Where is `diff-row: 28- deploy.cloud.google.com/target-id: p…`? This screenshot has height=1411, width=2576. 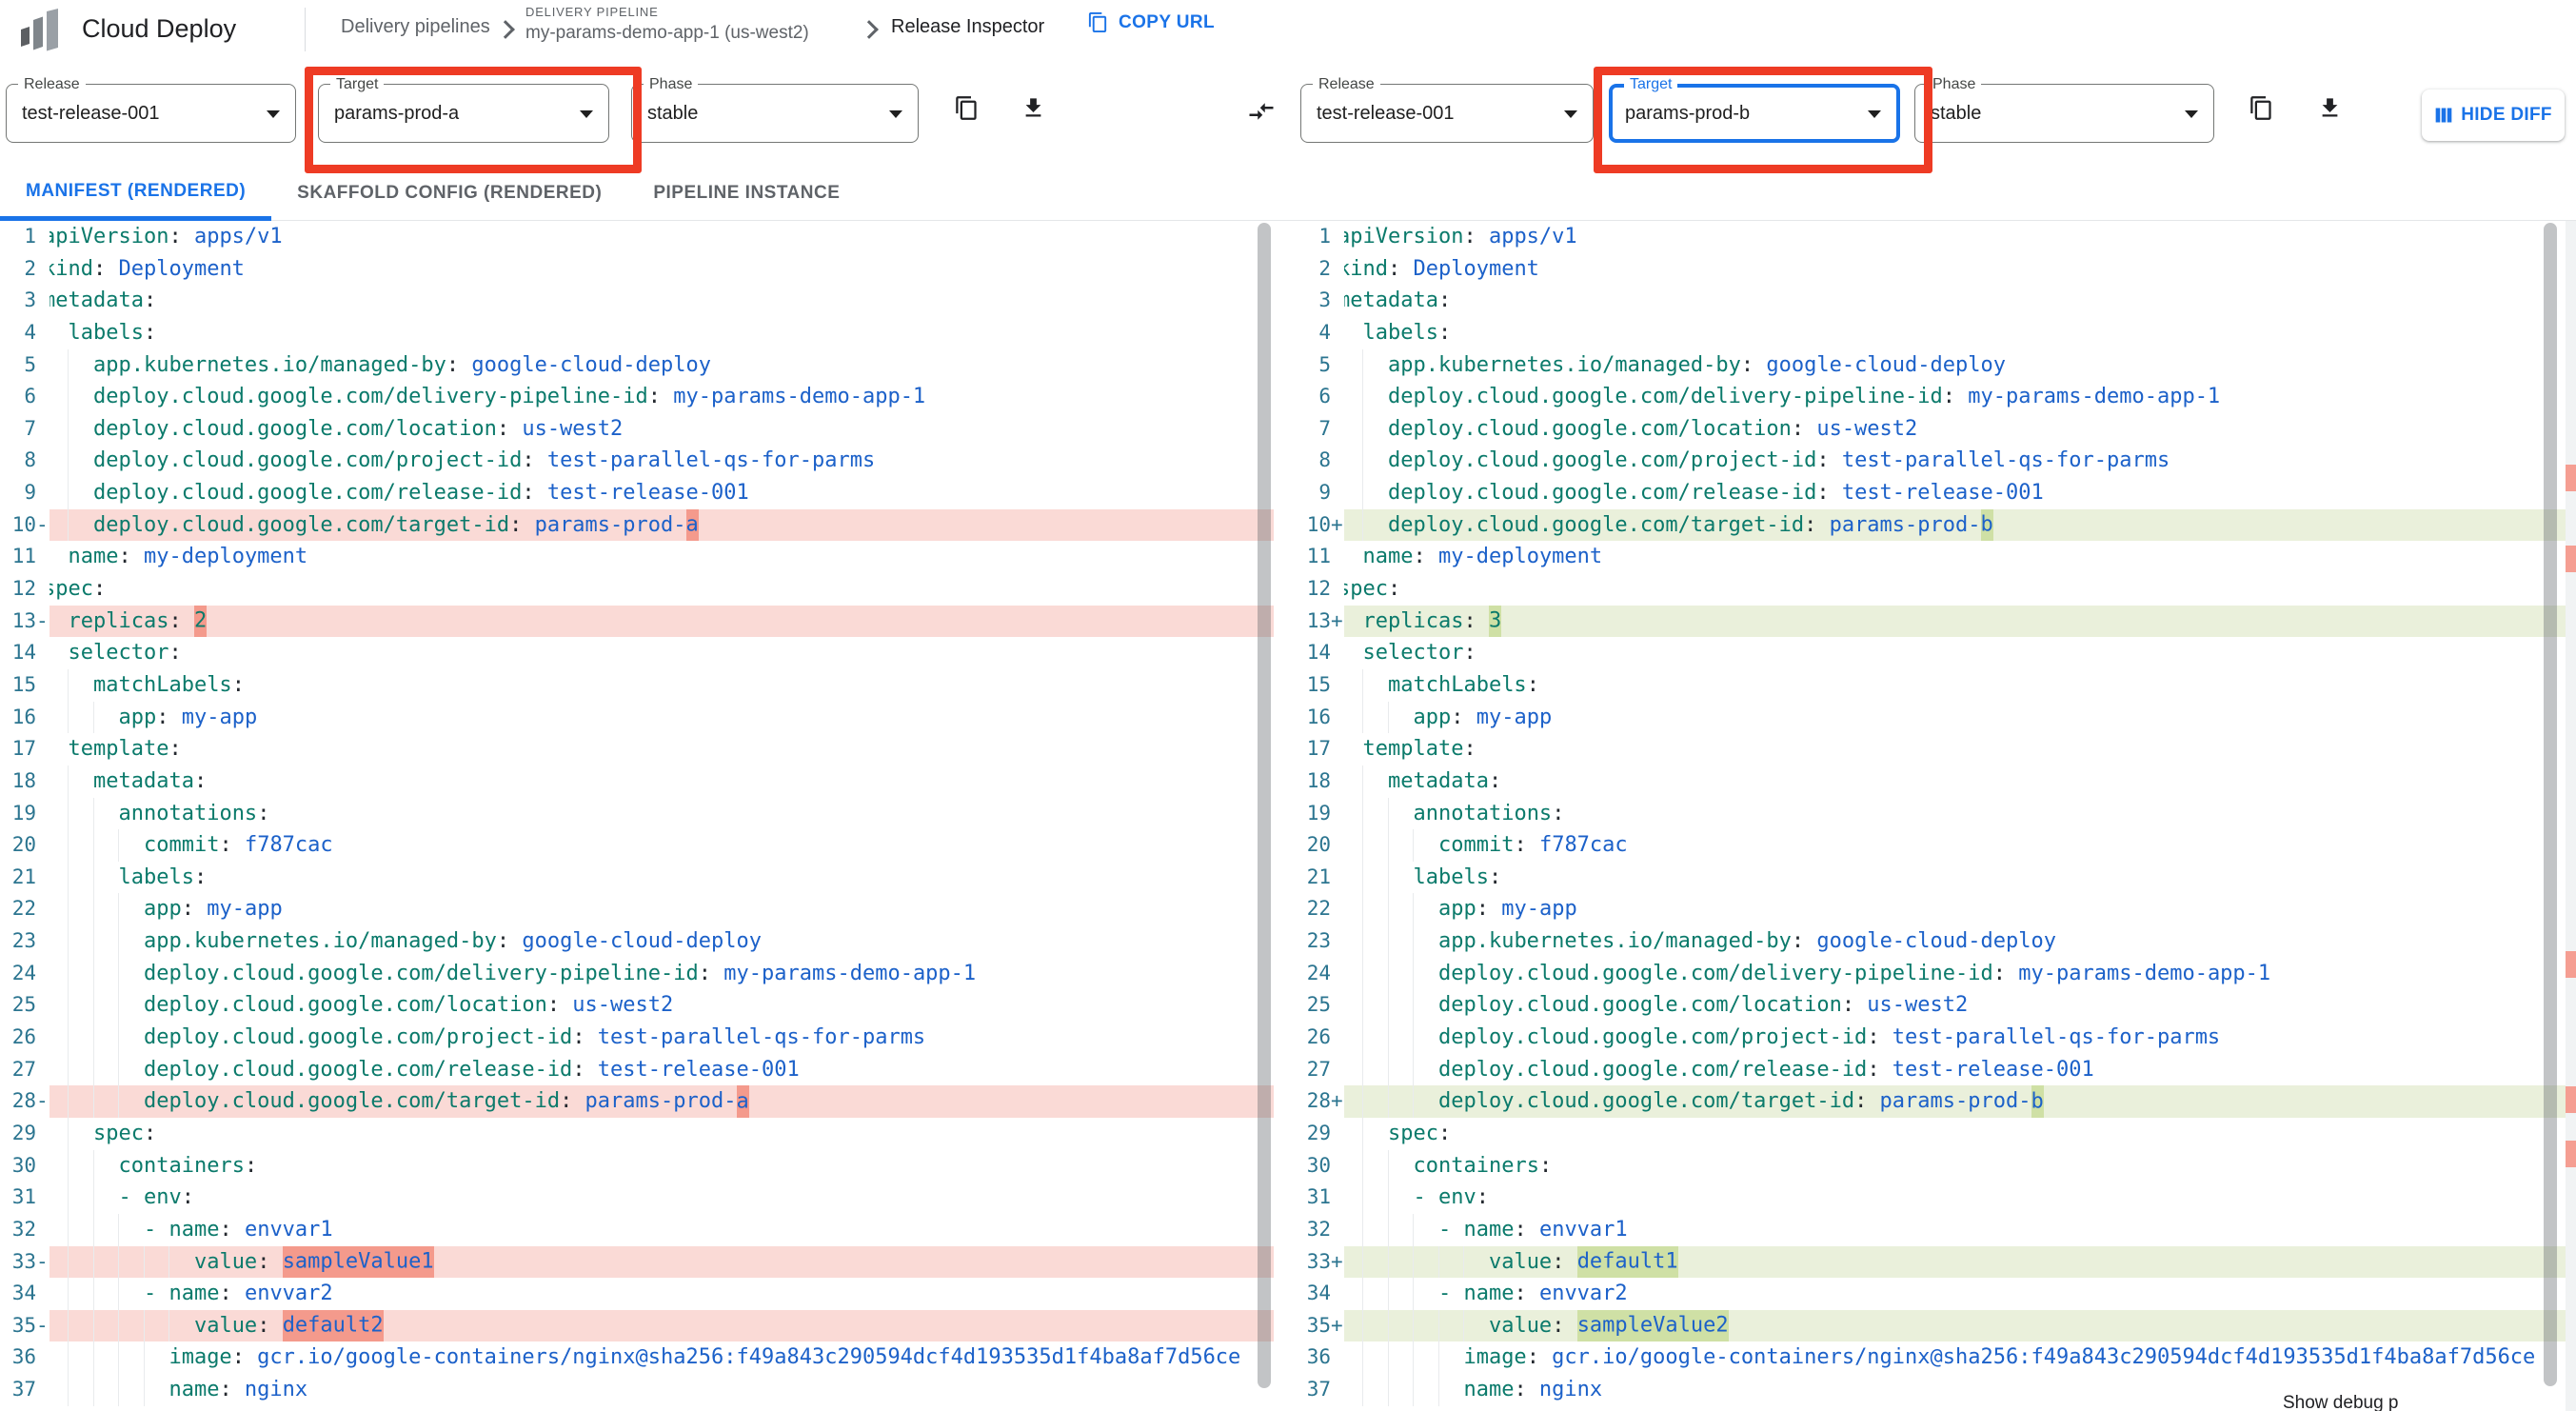
diff-row: 28- deploy.cloud.google.com/target-id: p… is located at coordinates (637, 1102).